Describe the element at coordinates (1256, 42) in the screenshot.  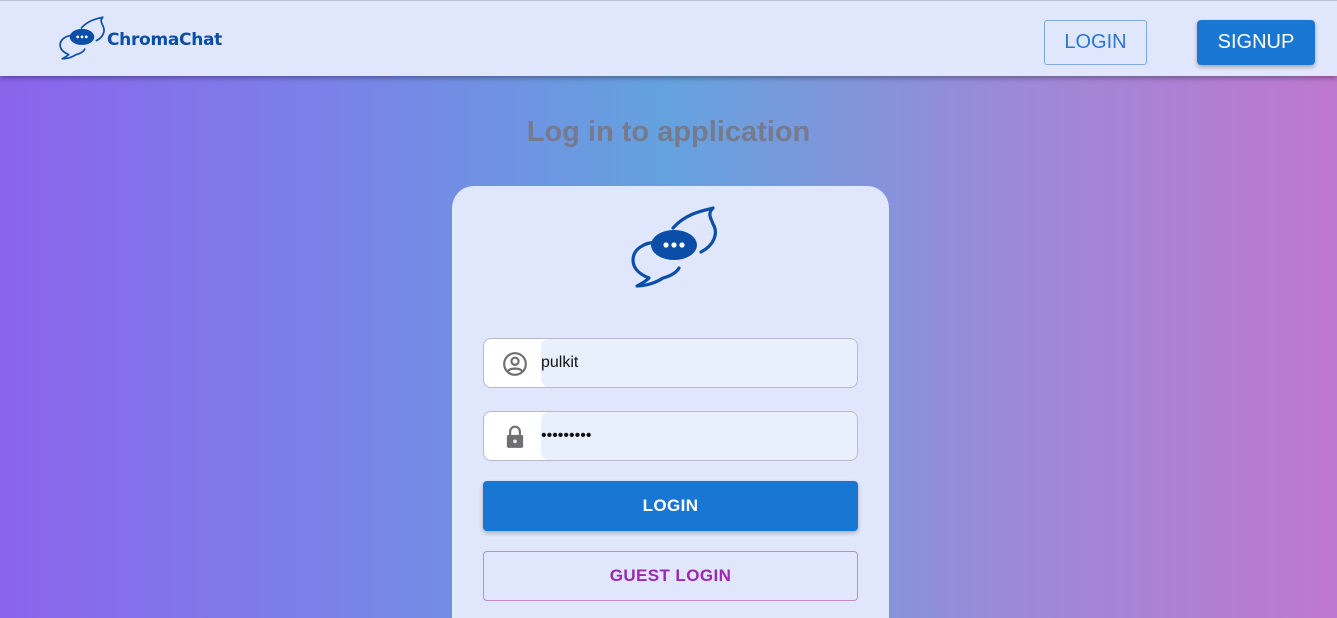
I see `nav-signup-button: SIGNUP` at that location.